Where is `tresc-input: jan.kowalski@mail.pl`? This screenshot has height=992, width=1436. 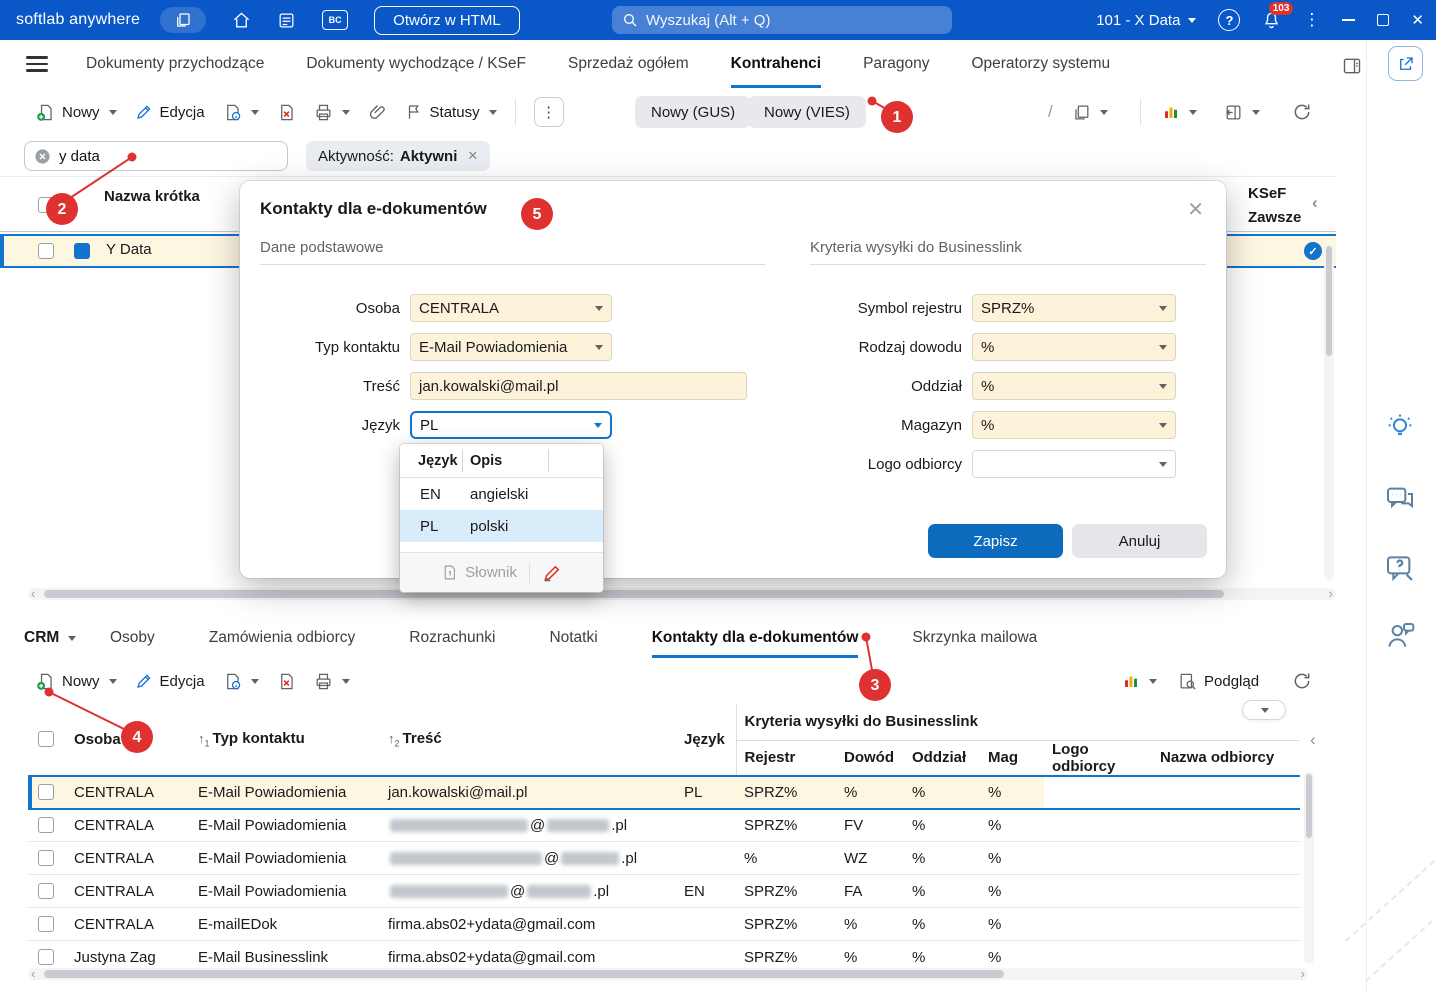 tresc-input: jan.kowalski@mail.pl is located at coordinates (578, 386).